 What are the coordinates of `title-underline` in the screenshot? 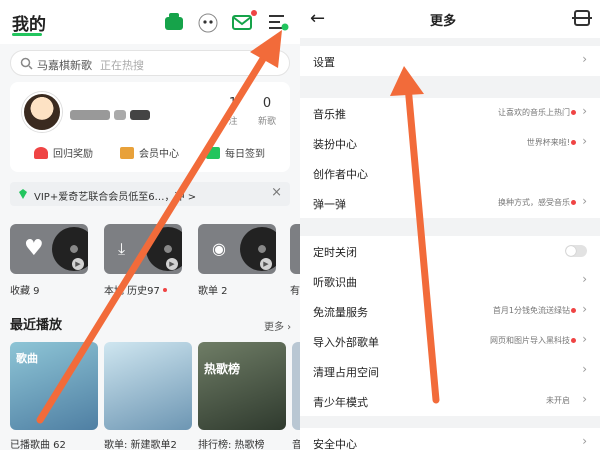 It's located at (27, 34).